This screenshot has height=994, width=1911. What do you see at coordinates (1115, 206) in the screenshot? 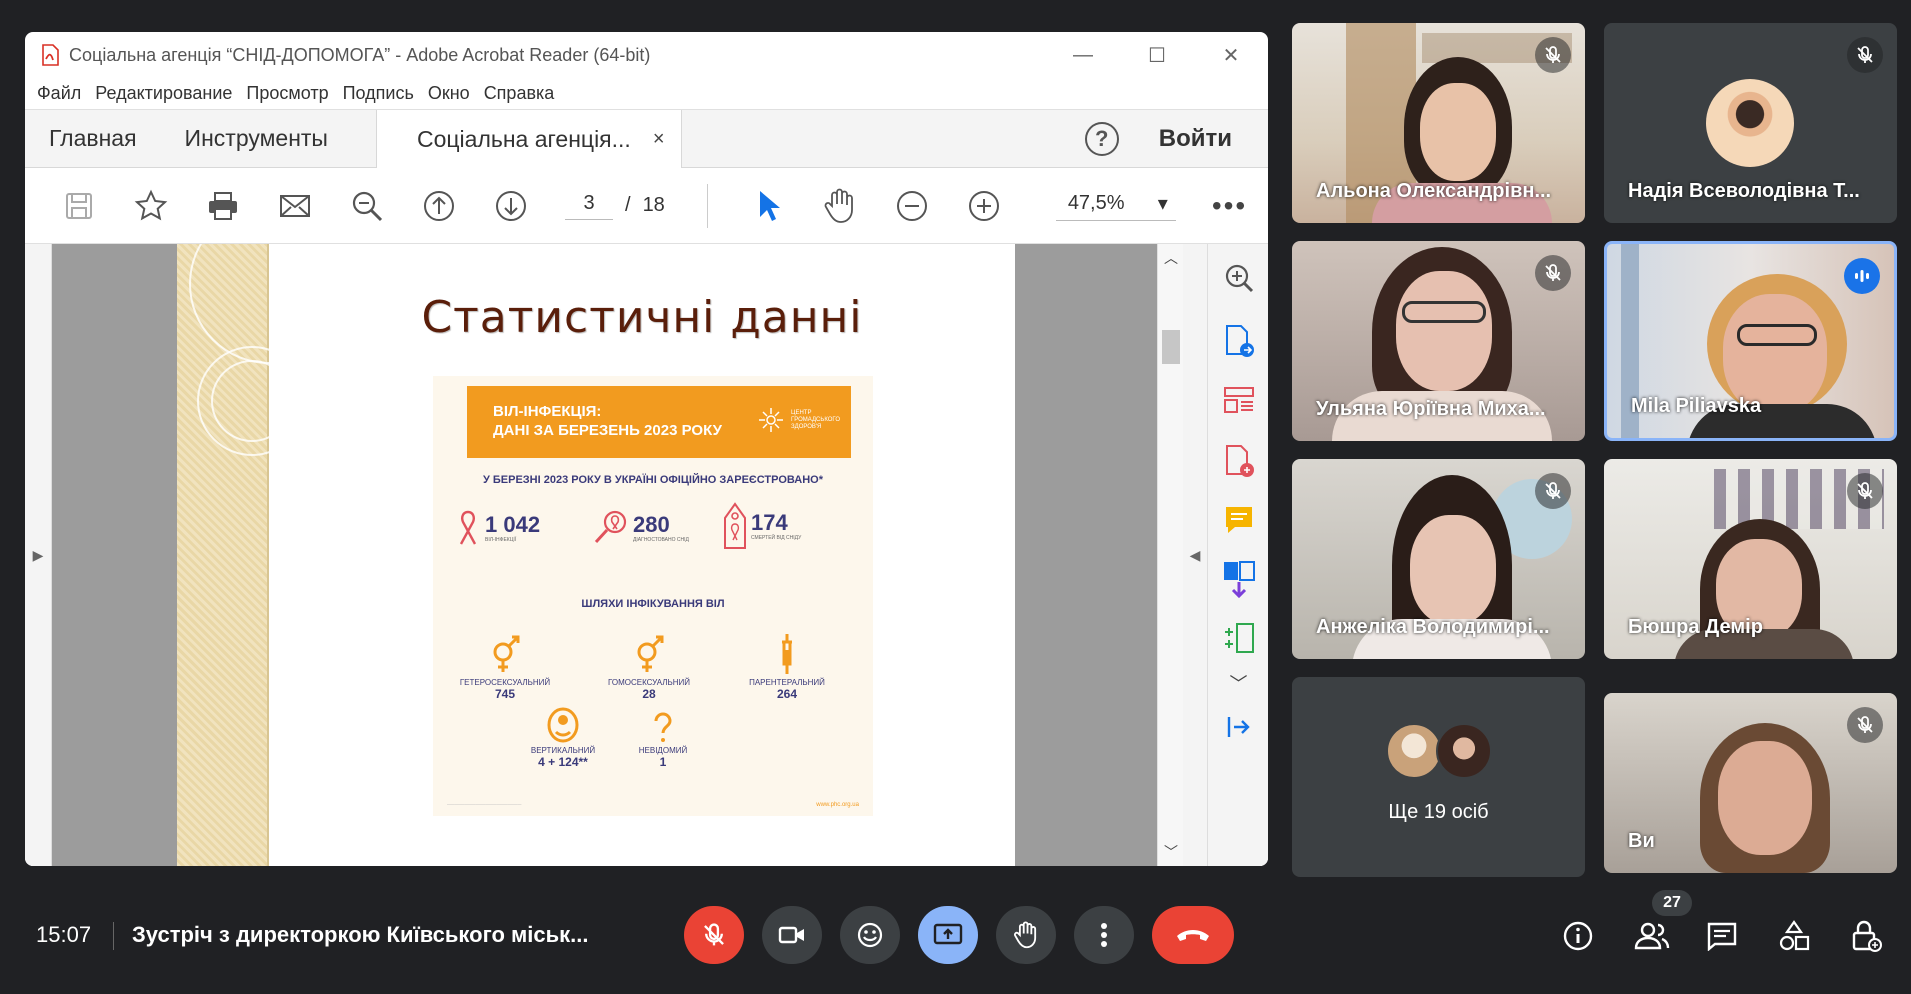
I see `zoom-dropdown: 47,5% ▾` at bounding box center [1115, 206].